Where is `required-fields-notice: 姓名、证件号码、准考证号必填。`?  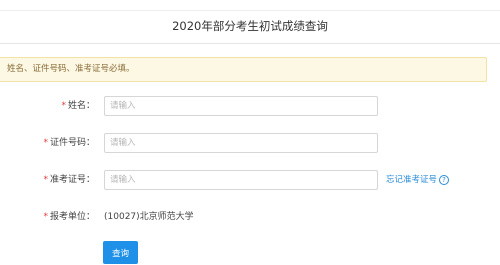
required-fields-notice: 姓名、证件号码、准考证号必填。 is located at coordinates (243, 69).